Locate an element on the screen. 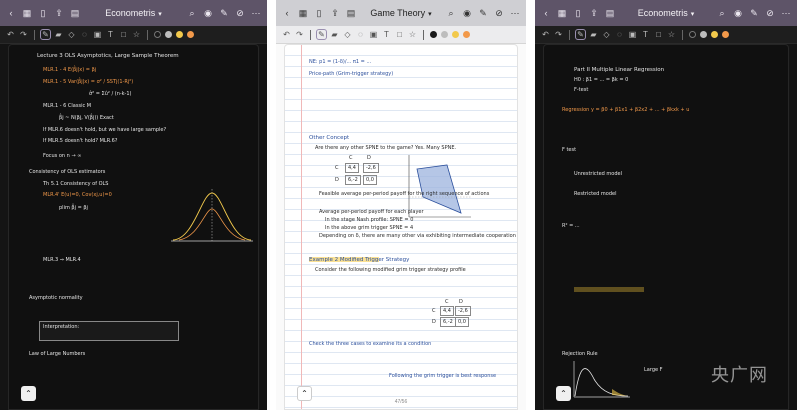 This screenshot has height=410, width=797. notebook-title: Game Theory ▾ is located at coordinates (401, 13).